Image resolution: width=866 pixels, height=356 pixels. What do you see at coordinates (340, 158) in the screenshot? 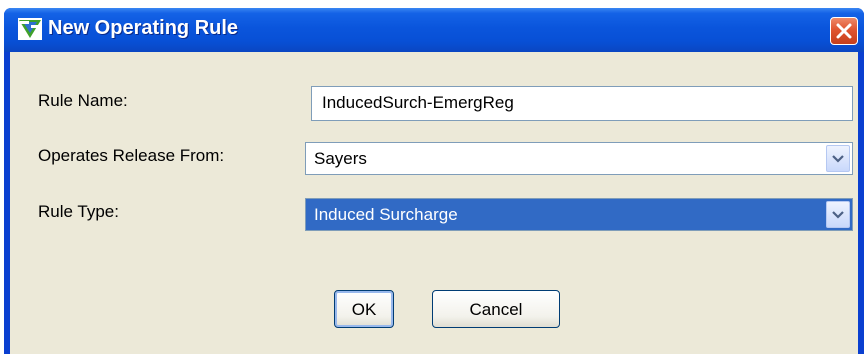
I see `release-from-value: Sayers` at bounding box center [340, 158].